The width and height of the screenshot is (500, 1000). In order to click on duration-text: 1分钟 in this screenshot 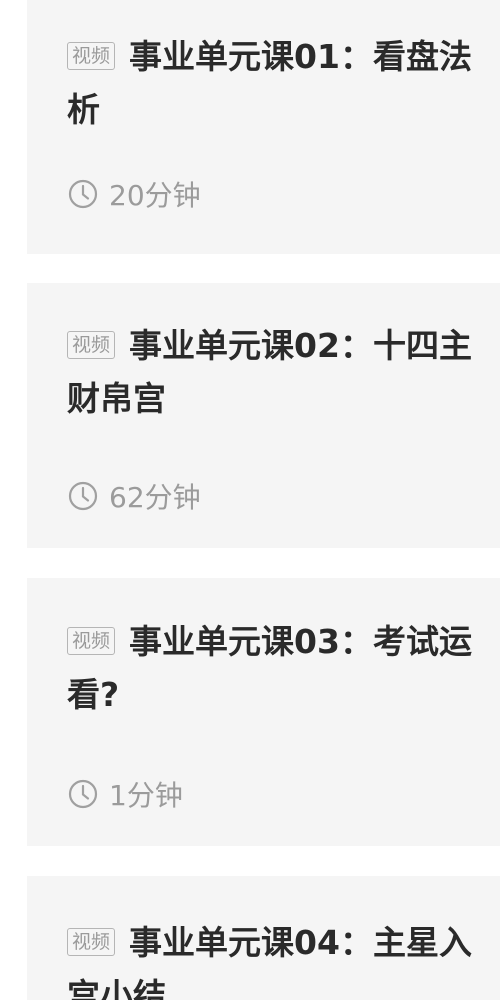, I will do `click(146, 795)`.